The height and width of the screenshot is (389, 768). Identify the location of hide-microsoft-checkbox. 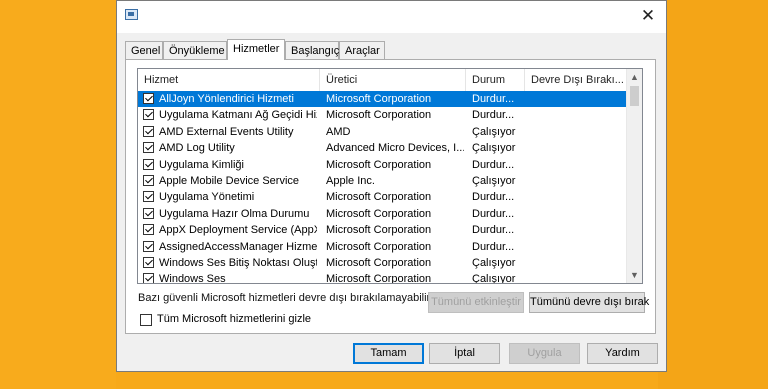
(146, 320).